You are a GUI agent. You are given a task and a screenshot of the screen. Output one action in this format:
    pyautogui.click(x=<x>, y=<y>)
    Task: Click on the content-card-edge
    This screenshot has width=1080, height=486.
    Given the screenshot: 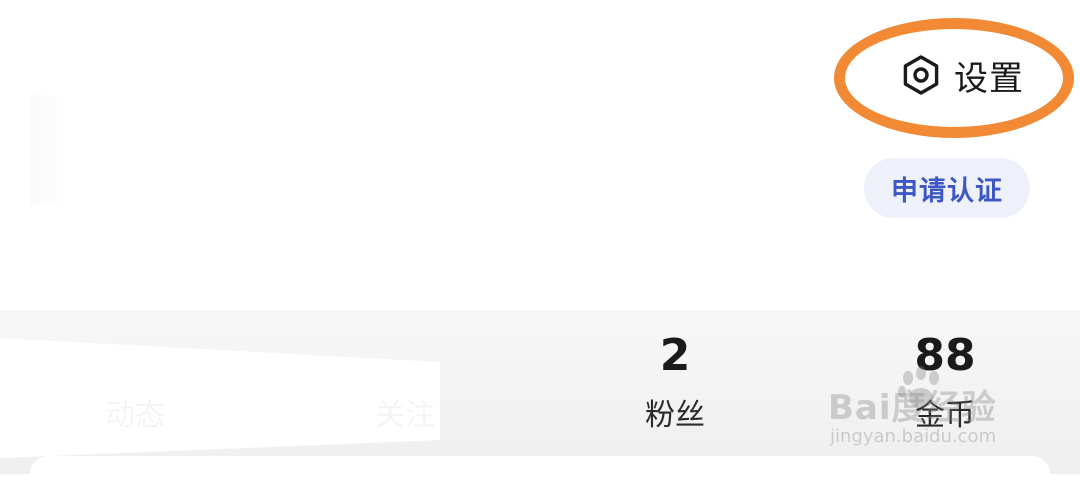 What is the action you would take?
    pyautogui.click(x=540, y=471)
    